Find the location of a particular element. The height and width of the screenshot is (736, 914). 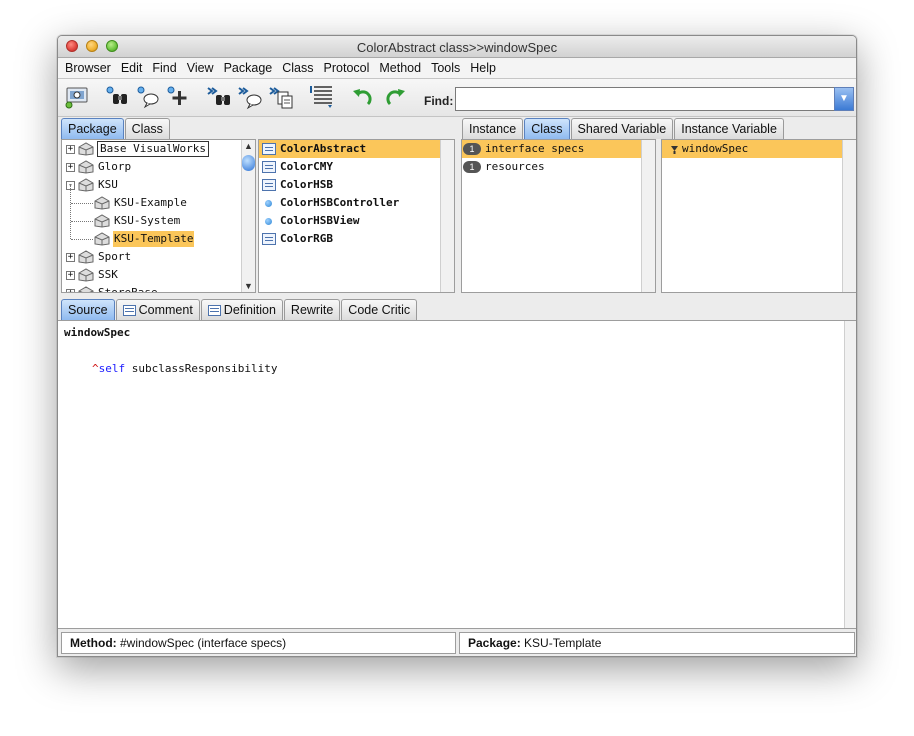

package-item: + Glorp is located at coordinates (158, 167).